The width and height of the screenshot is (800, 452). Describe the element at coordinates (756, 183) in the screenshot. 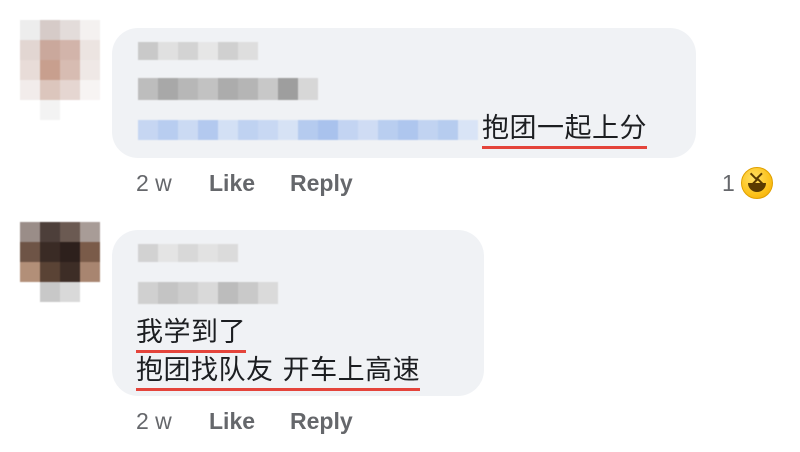

I see `laughing-emoji-icon` at that location.